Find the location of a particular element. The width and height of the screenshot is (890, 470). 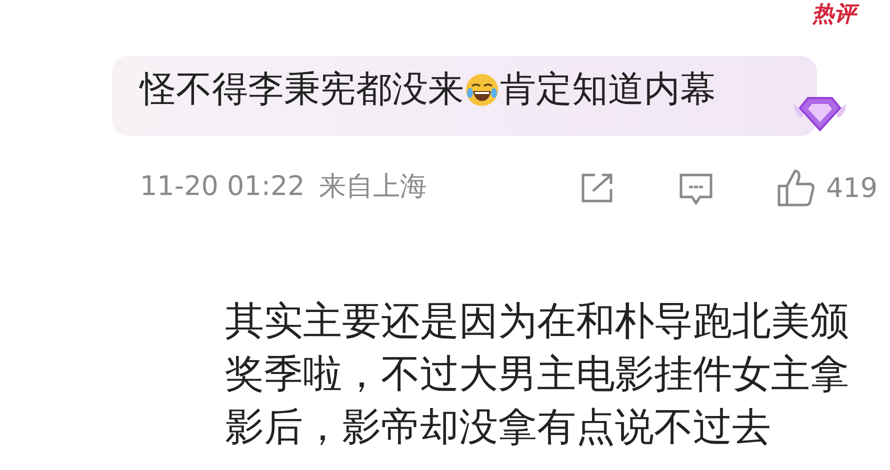

laughing-tears-emoji-icon is located at coordinates (482, 90).